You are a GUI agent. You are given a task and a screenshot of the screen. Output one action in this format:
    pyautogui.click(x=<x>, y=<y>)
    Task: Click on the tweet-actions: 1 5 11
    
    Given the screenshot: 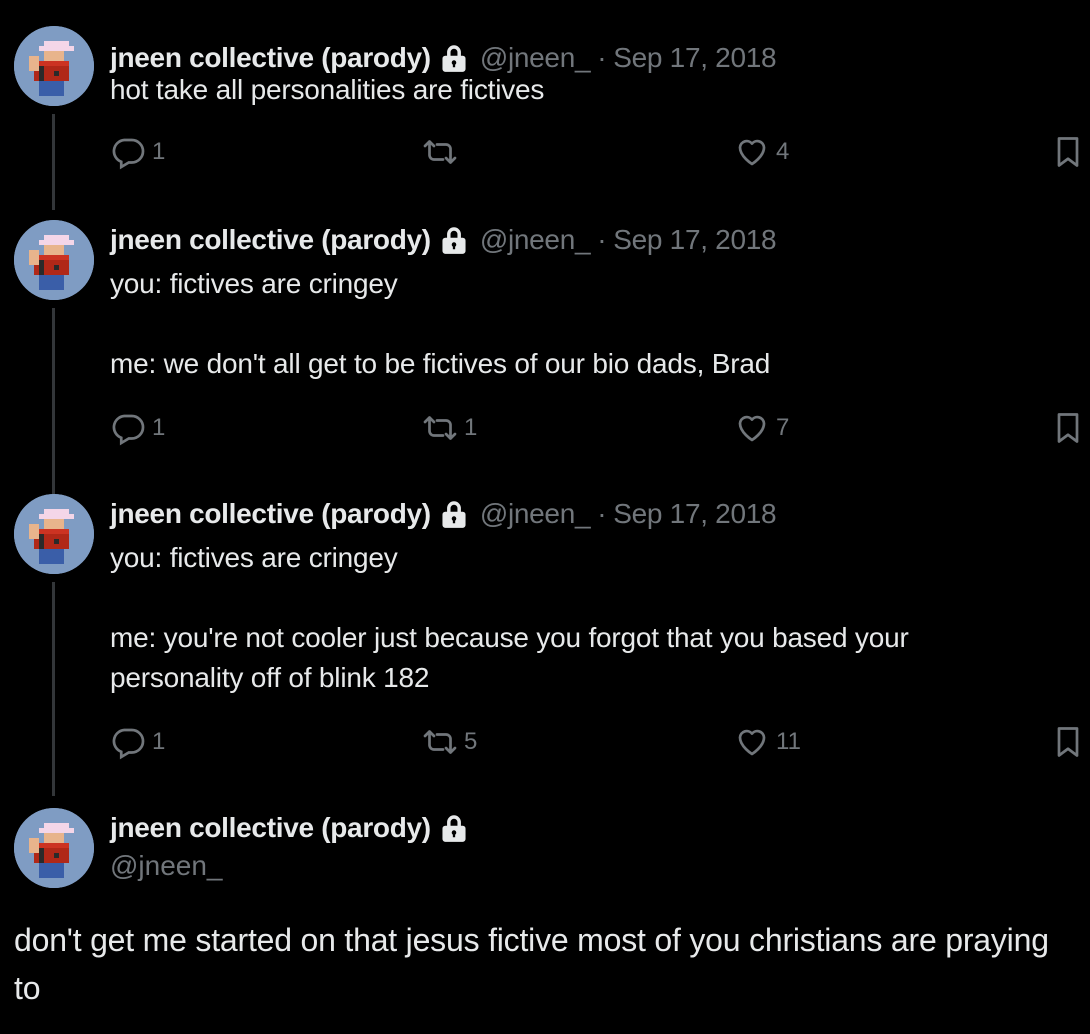 What is the action you would take?
    pyautogui.click(x=595, y=742)
    